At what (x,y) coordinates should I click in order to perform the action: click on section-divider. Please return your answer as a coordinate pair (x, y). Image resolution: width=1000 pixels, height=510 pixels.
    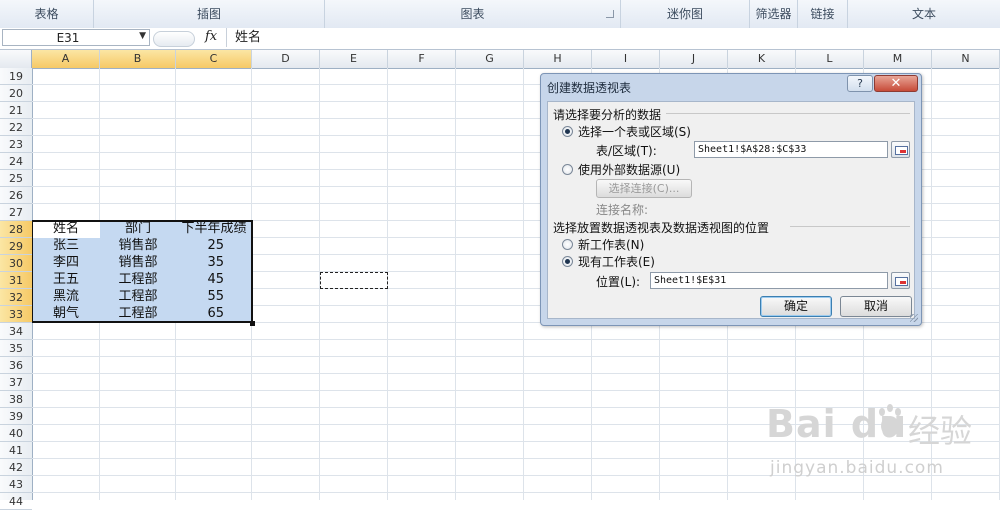
    Looking at the image, I should click on (850, 226).